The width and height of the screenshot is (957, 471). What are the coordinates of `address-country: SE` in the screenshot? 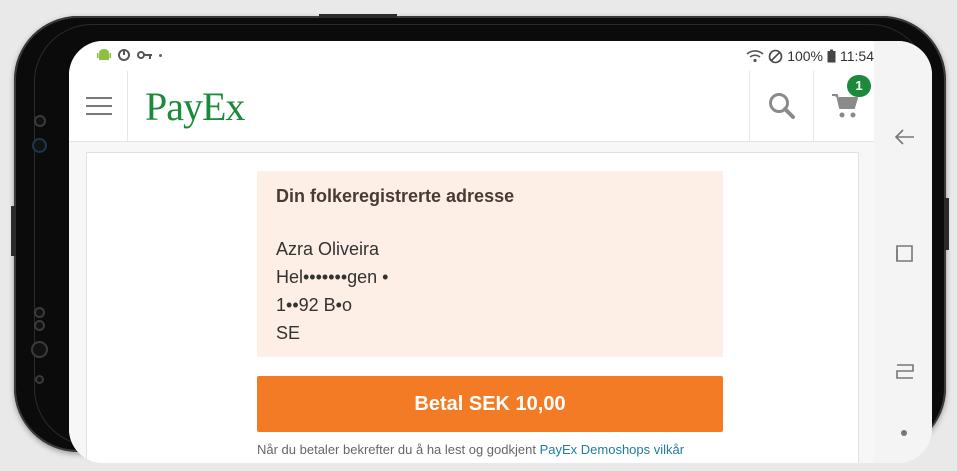 It's located at (288, 333).